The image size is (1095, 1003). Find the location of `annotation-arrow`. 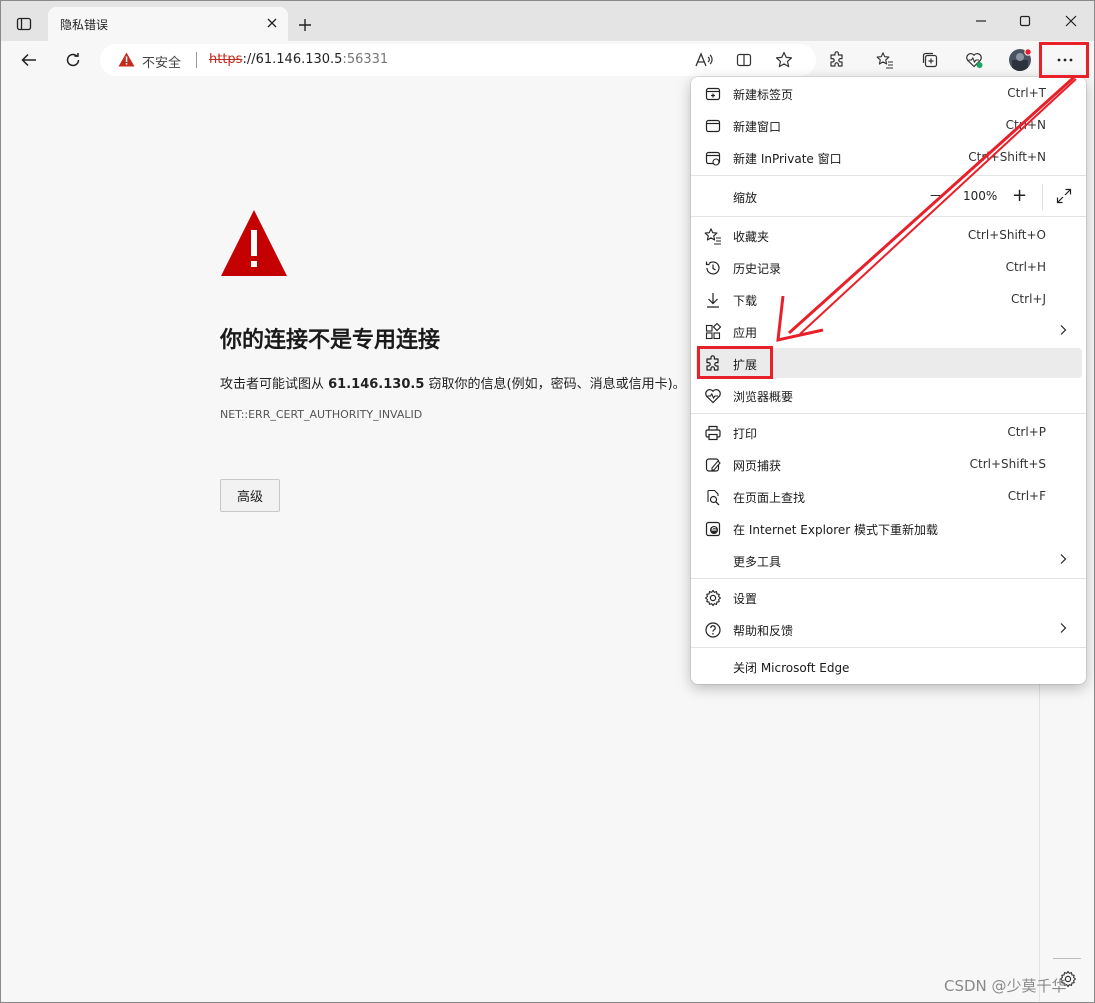

annotation-arrow is located at coordinates (926, 208).